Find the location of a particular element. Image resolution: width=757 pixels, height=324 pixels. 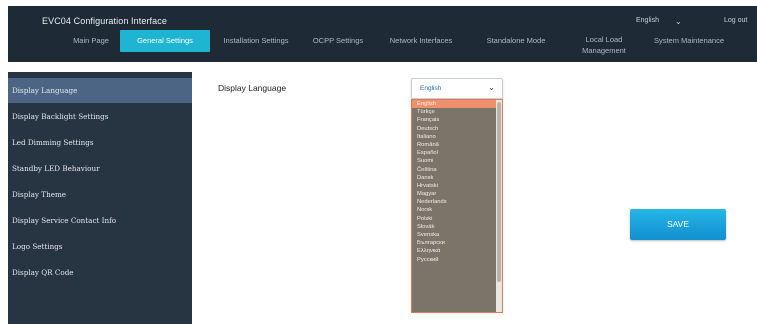

language-option: Italiano is located at coordinates (457, 137).